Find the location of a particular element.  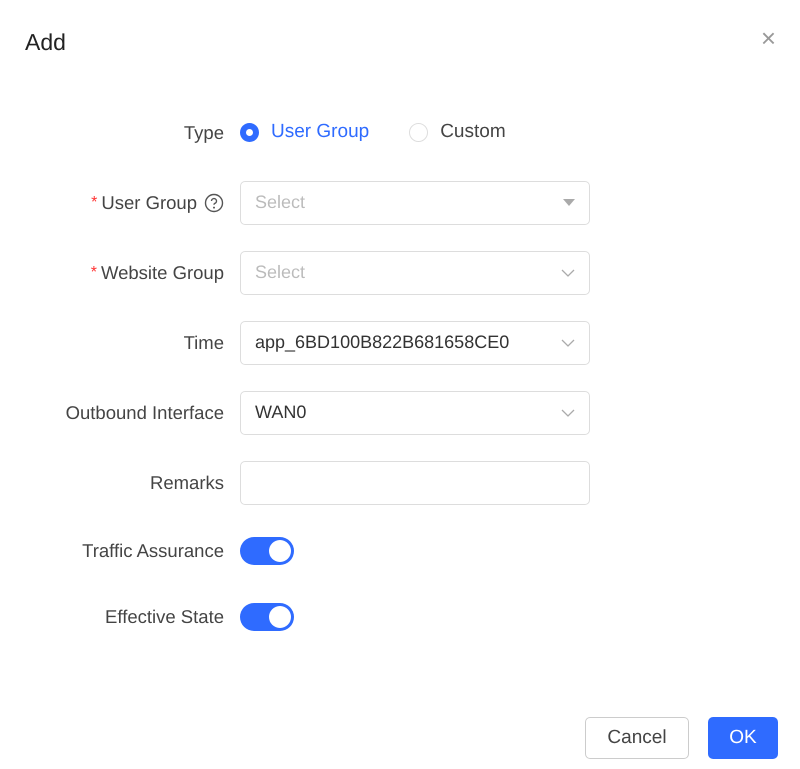

field-label: Effective State is located at coordinates (164, 616).